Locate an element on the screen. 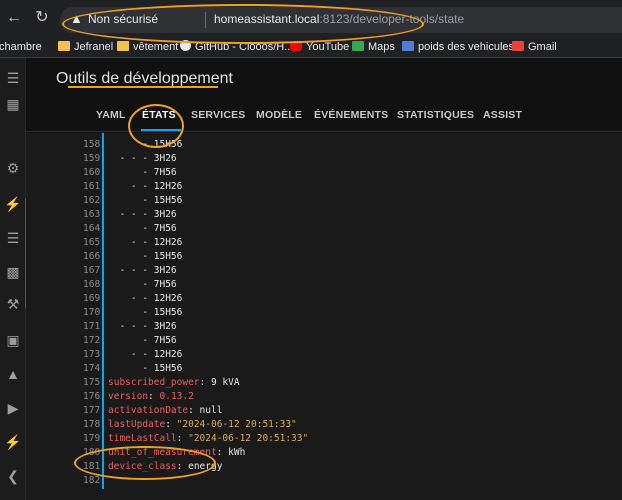 The width and height of the screenshot is (622, 500). yaml-key: timeLastCall is located at coordinates (142, 438).